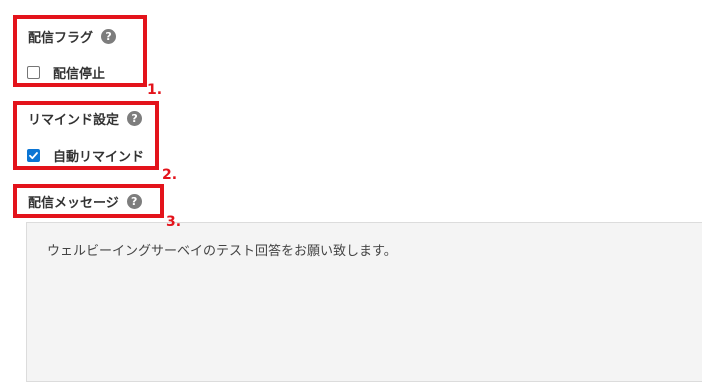 This screenshot has width=702, height=382. Describe the element at coordinates (155, 90) in the screenshot. I see `annotation-number-1: 1.` at that location.